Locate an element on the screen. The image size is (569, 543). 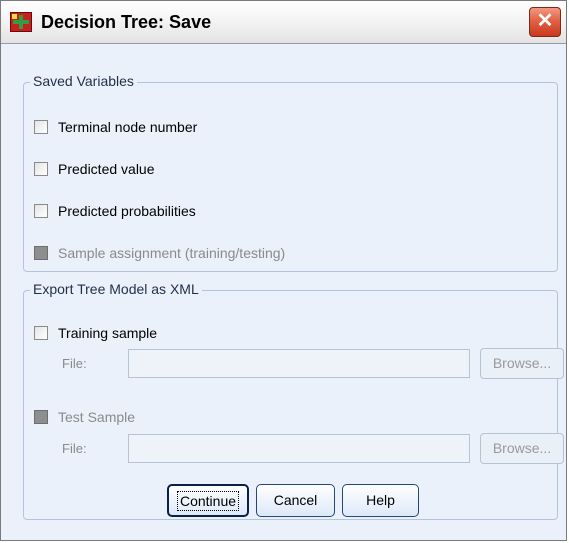
checkbox-label: Predicted value is located at coordinates (106, 169).